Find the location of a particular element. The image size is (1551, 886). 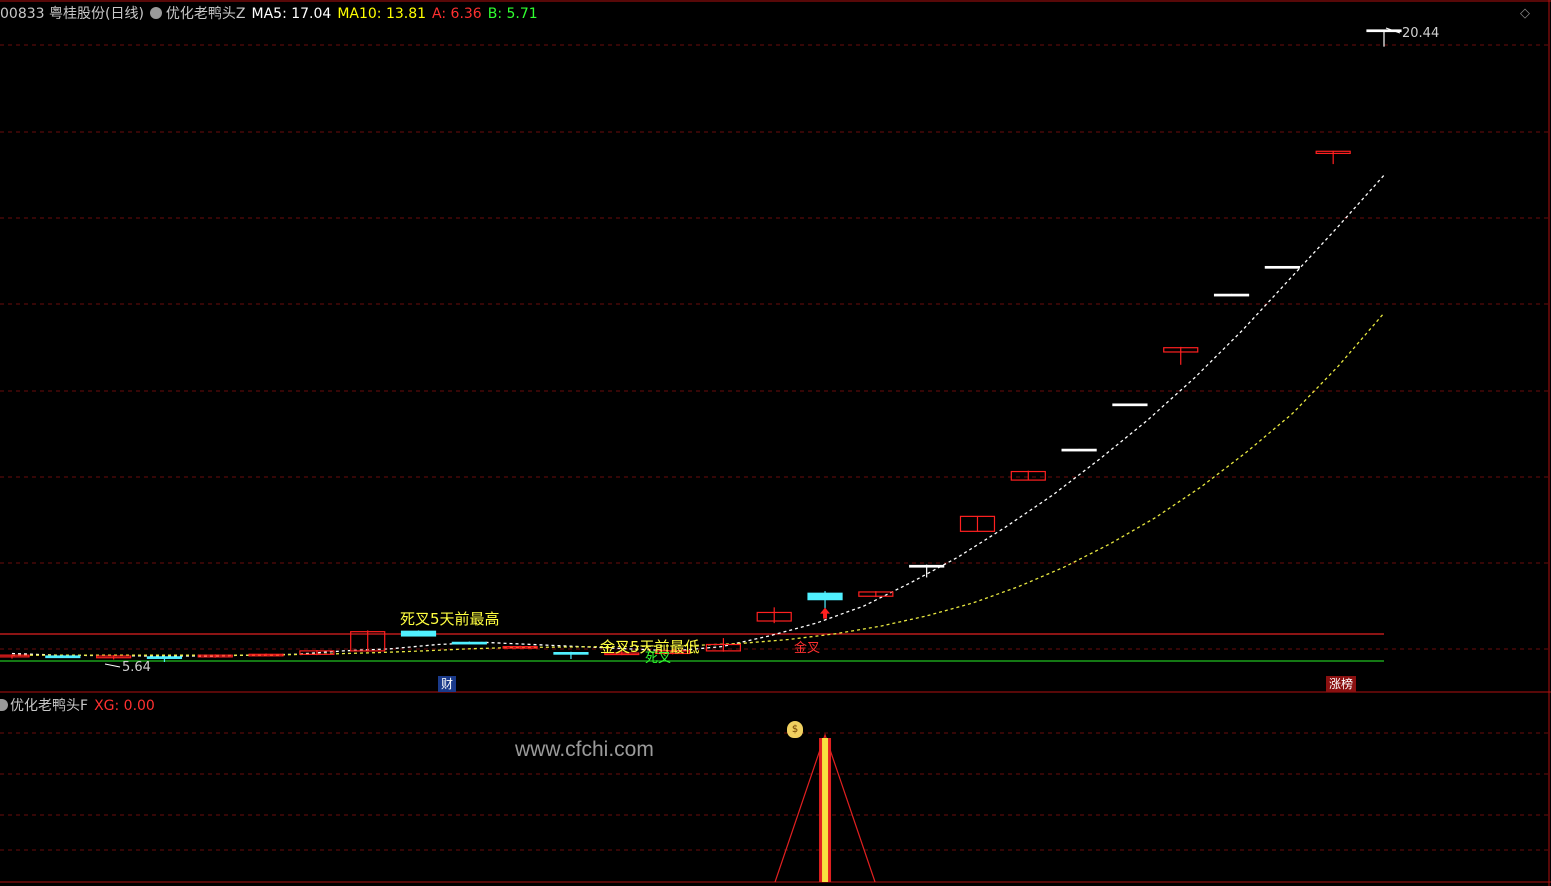

sub-panel-header: 优化老鸭头F XG: 0.00 is located at coordinates (80, 705).